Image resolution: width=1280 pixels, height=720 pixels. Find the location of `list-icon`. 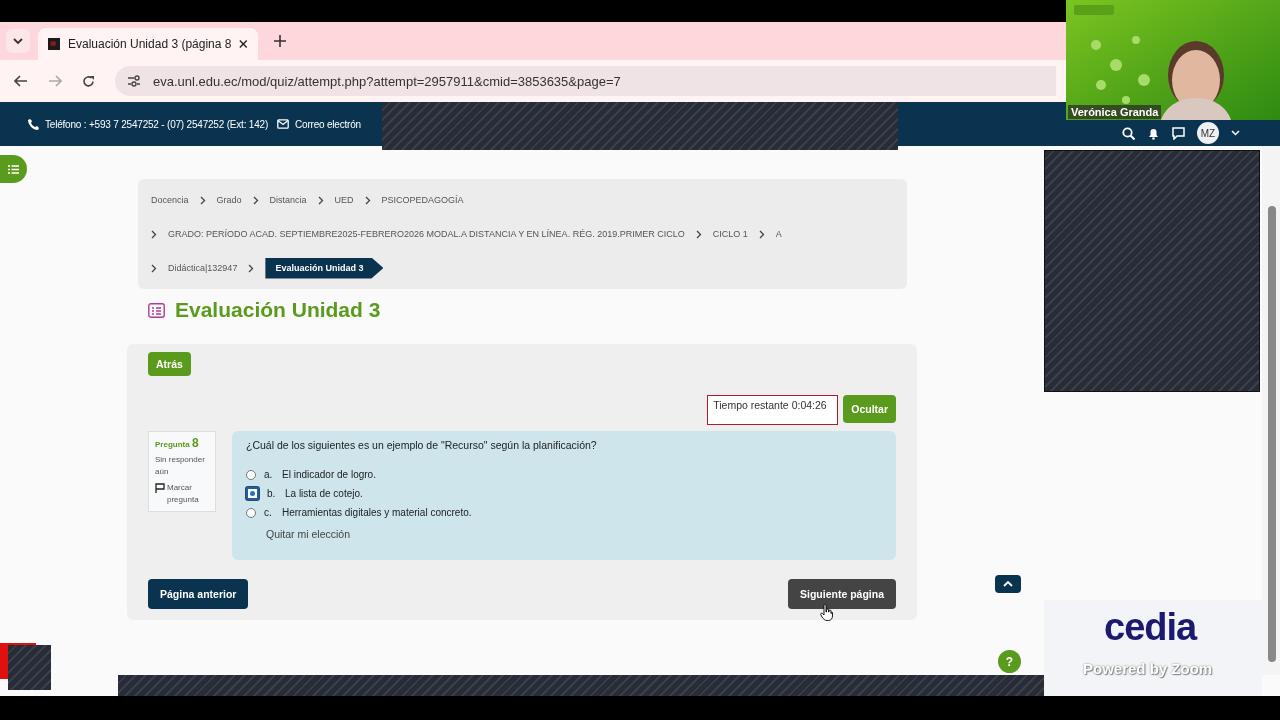

list-icon is located at coordinates (13, 169).